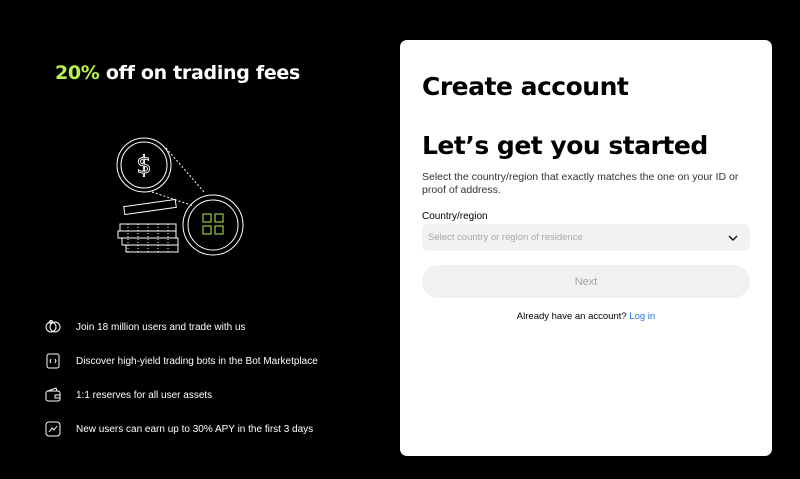 This screenshot has width=800, height=479. I want to click on wallet-icon, so click(53, 394).